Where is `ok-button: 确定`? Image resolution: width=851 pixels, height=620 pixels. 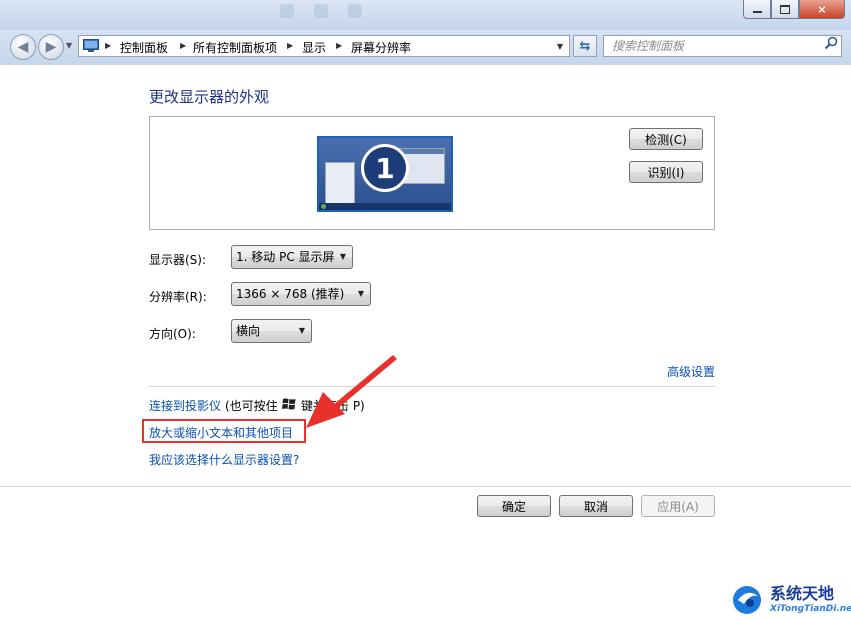 ok-button: 确定 is located at coordinates (514, 506).